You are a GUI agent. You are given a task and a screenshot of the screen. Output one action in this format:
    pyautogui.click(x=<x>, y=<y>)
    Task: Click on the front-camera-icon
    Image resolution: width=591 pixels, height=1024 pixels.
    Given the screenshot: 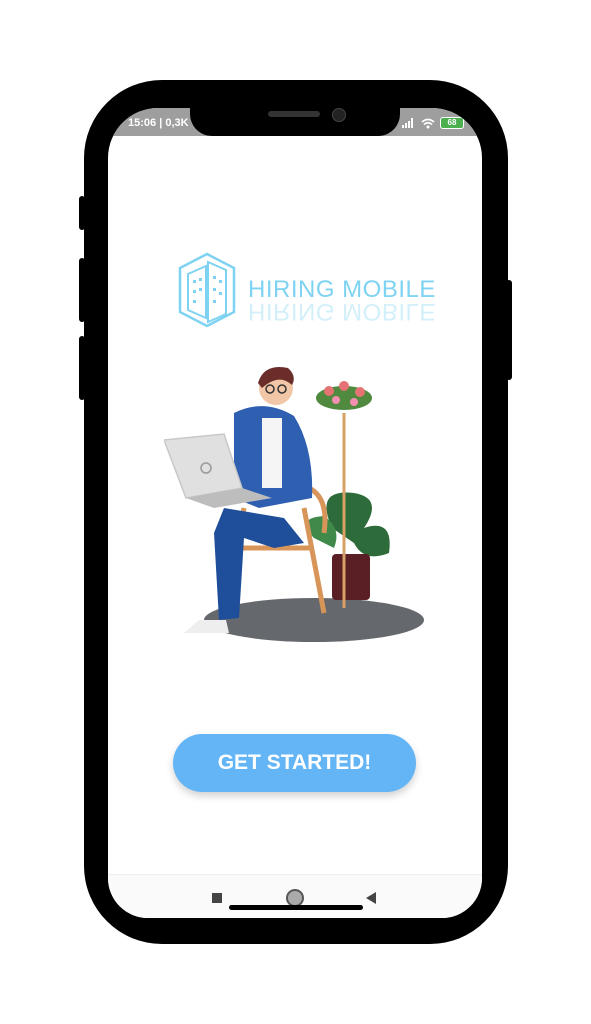 What is the action you would take?
    pyautogui.click(x=339, y=115)
    